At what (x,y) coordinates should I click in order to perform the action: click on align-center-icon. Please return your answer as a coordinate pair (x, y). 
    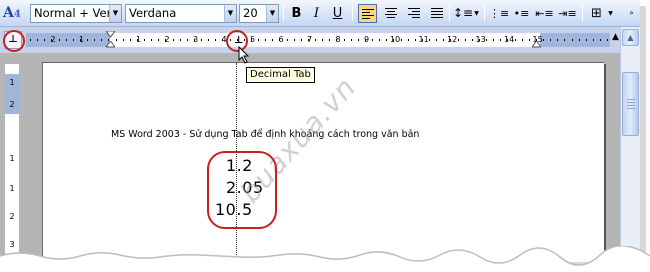
    Looking at the image, I should click on (390, 13).